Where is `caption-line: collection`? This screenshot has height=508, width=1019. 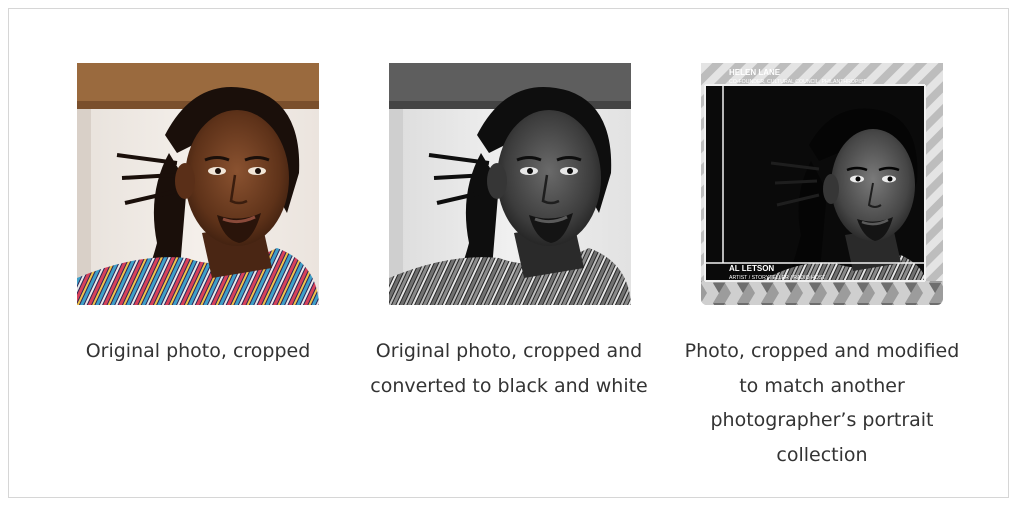
caption-line: collection is located at coordinates (822, 454).